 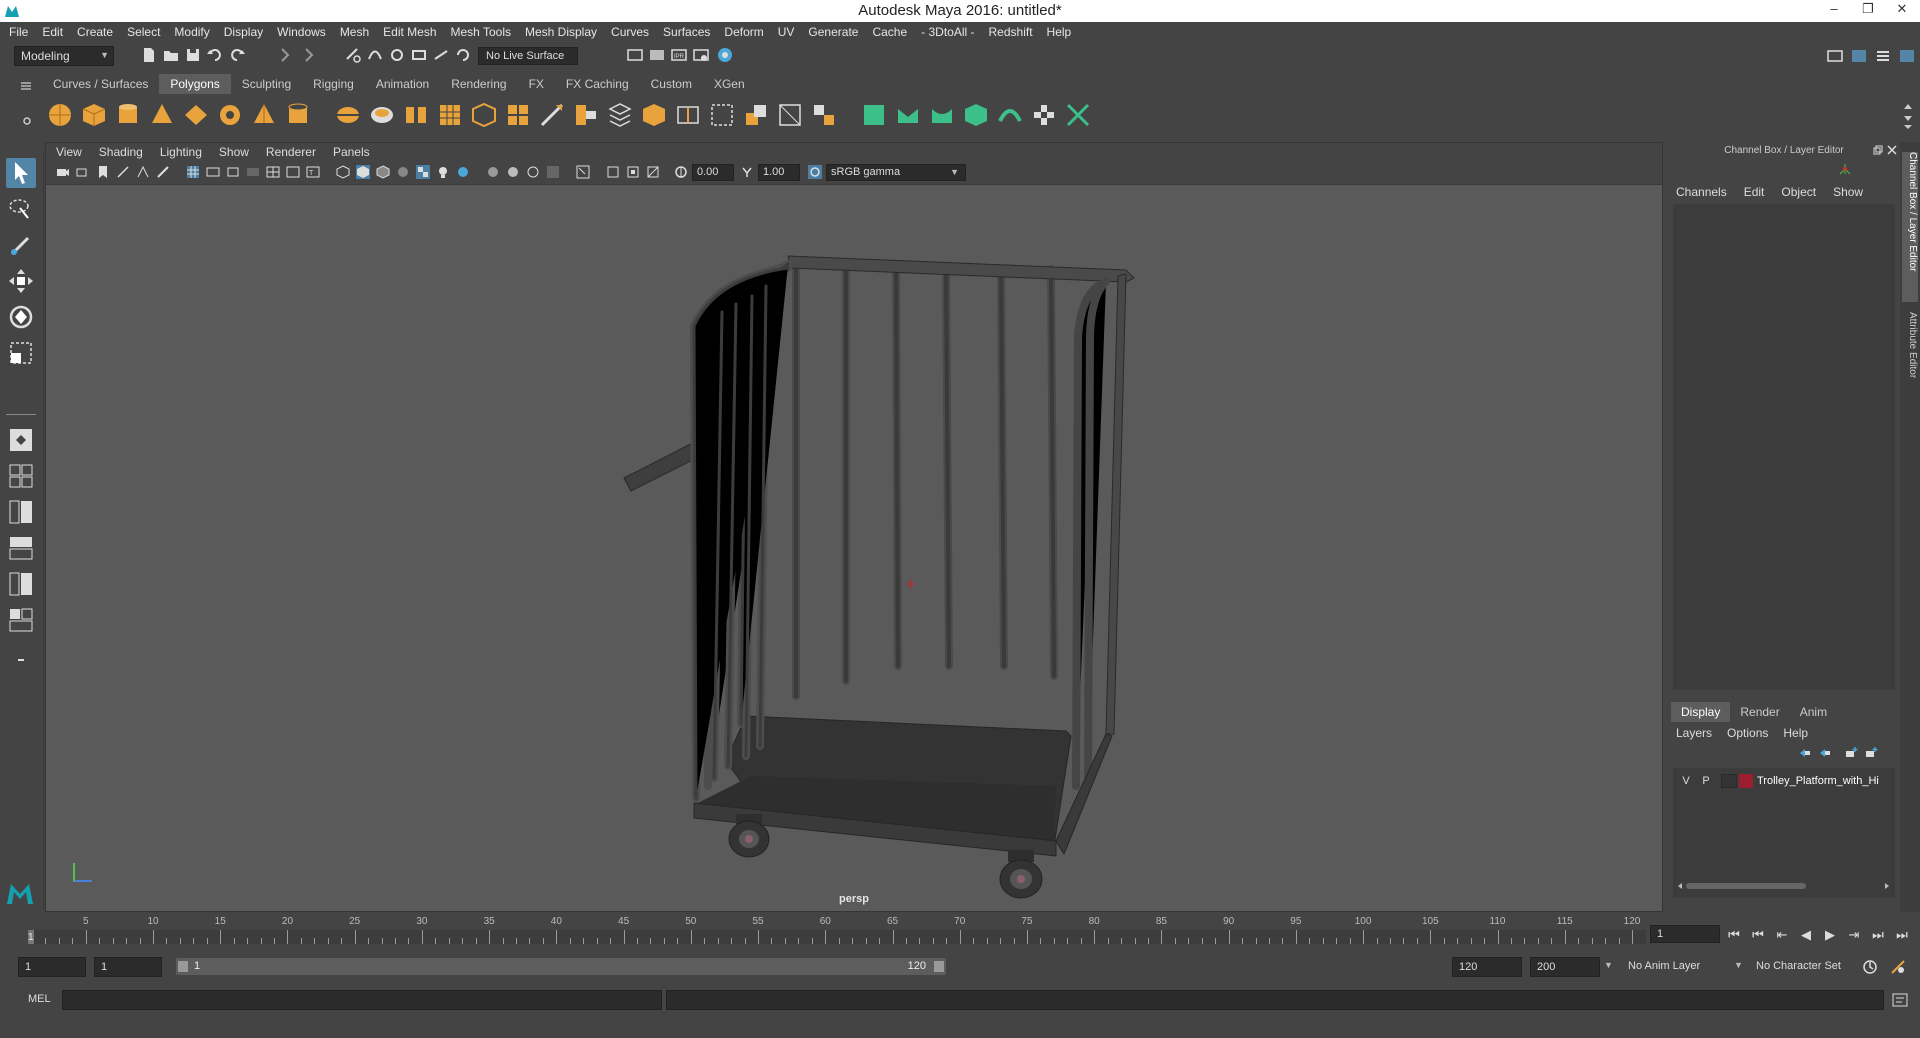 What do you see at coordinates (1813, 712) in the screenshot?
I see `tab-anim: Anim` at bounding box center [1813, 712].